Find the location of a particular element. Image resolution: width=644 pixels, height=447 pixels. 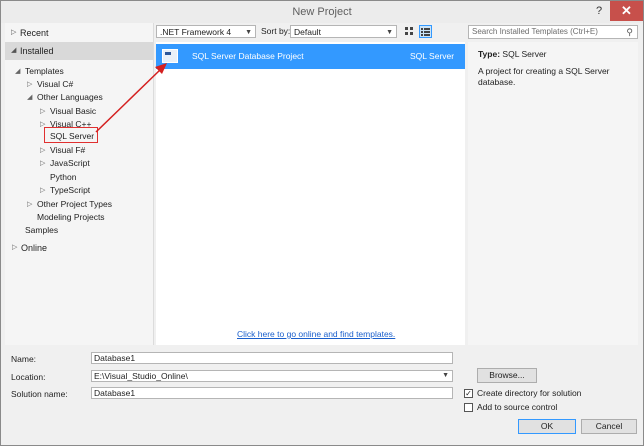

chevron-down-icon: ▼ is located at coordinates (445, 375).